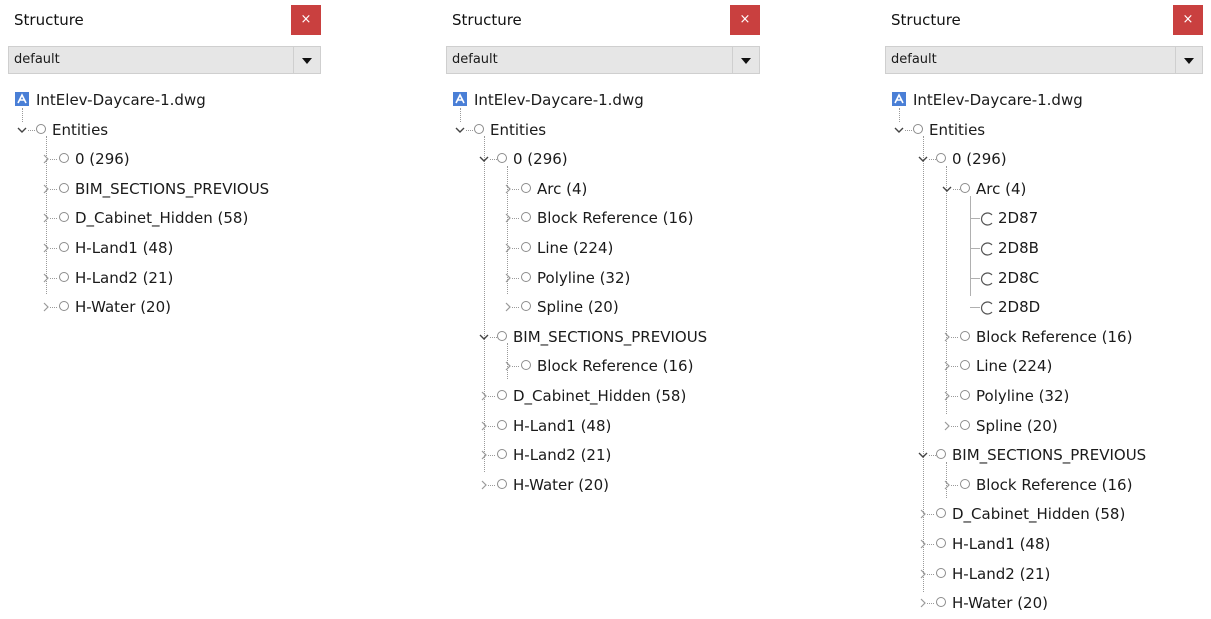  I want to click on tree-node-label: D_Cabinet_Hidden (58), so click(162, 218).